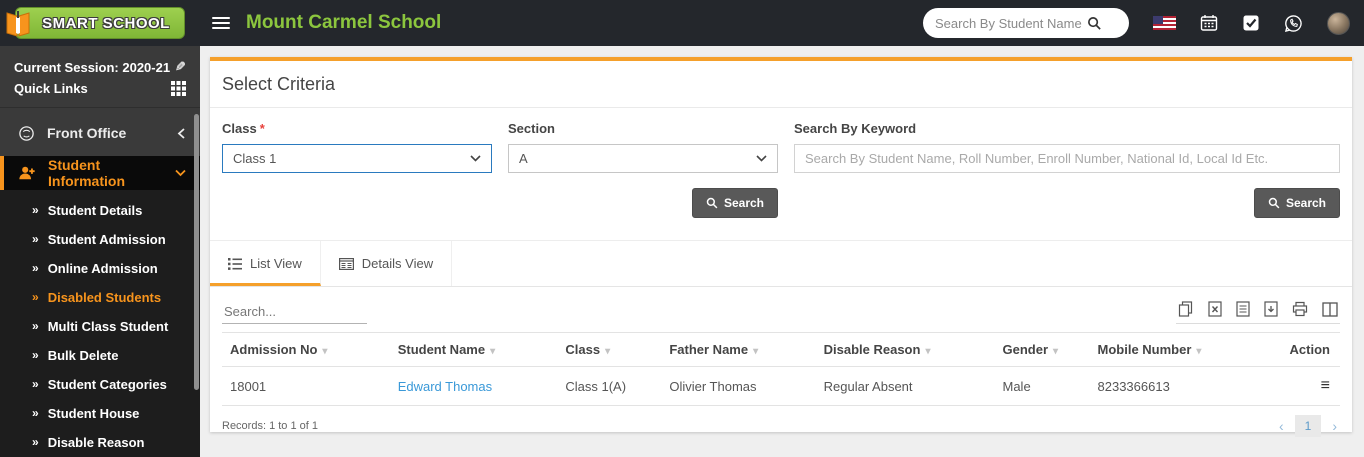  What do you see at coordinates (107, 384) in the screenshot?
I see `submenu-label: Student Categories` at bounding box center [107, 384].